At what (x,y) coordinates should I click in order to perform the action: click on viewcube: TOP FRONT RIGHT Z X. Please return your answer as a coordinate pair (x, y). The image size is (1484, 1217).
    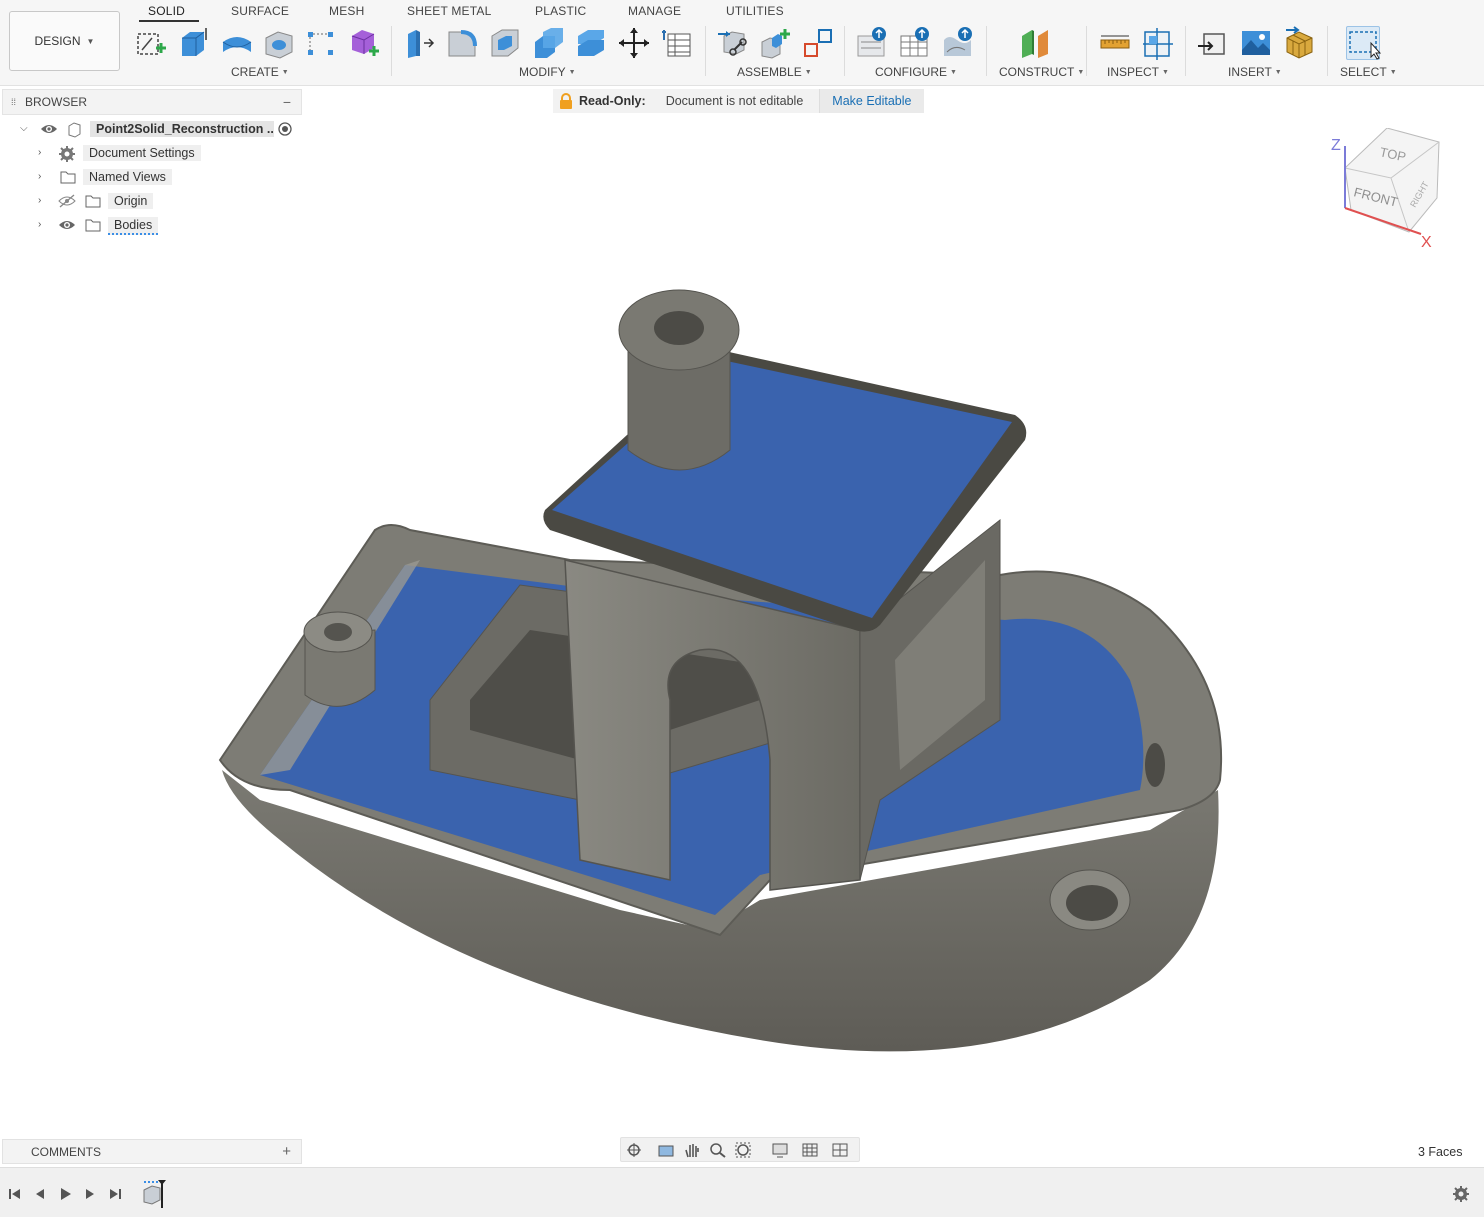
    Looking at the image, I should click on (1385, 188).